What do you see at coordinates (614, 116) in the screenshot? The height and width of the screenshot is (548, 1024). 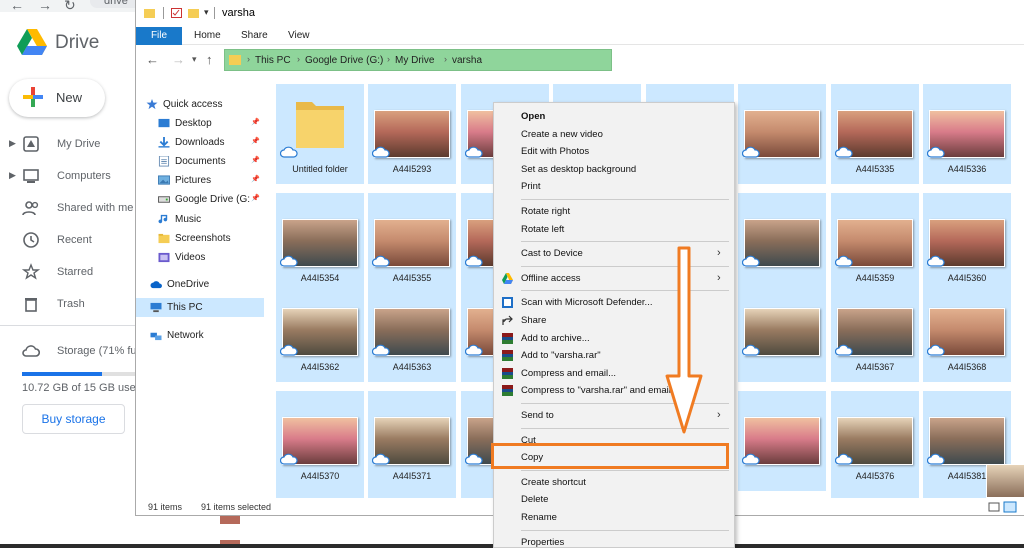 I see `menu-item-open: Open` at bounding box center [614, 116].